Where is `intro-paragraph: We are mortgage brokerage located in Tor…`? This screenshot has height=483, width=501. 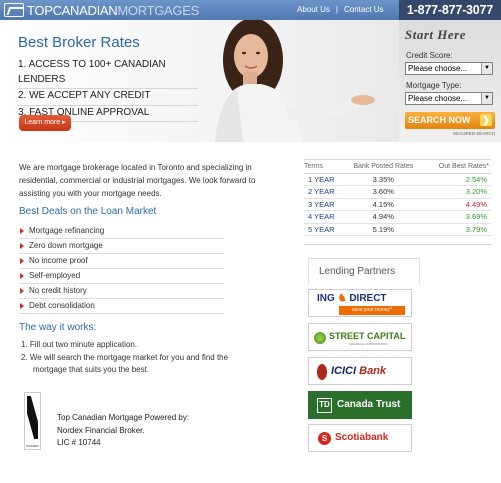
intro-paragraph: We are mortgage brokerage located in Tor… is located at coordinates (137, 180).